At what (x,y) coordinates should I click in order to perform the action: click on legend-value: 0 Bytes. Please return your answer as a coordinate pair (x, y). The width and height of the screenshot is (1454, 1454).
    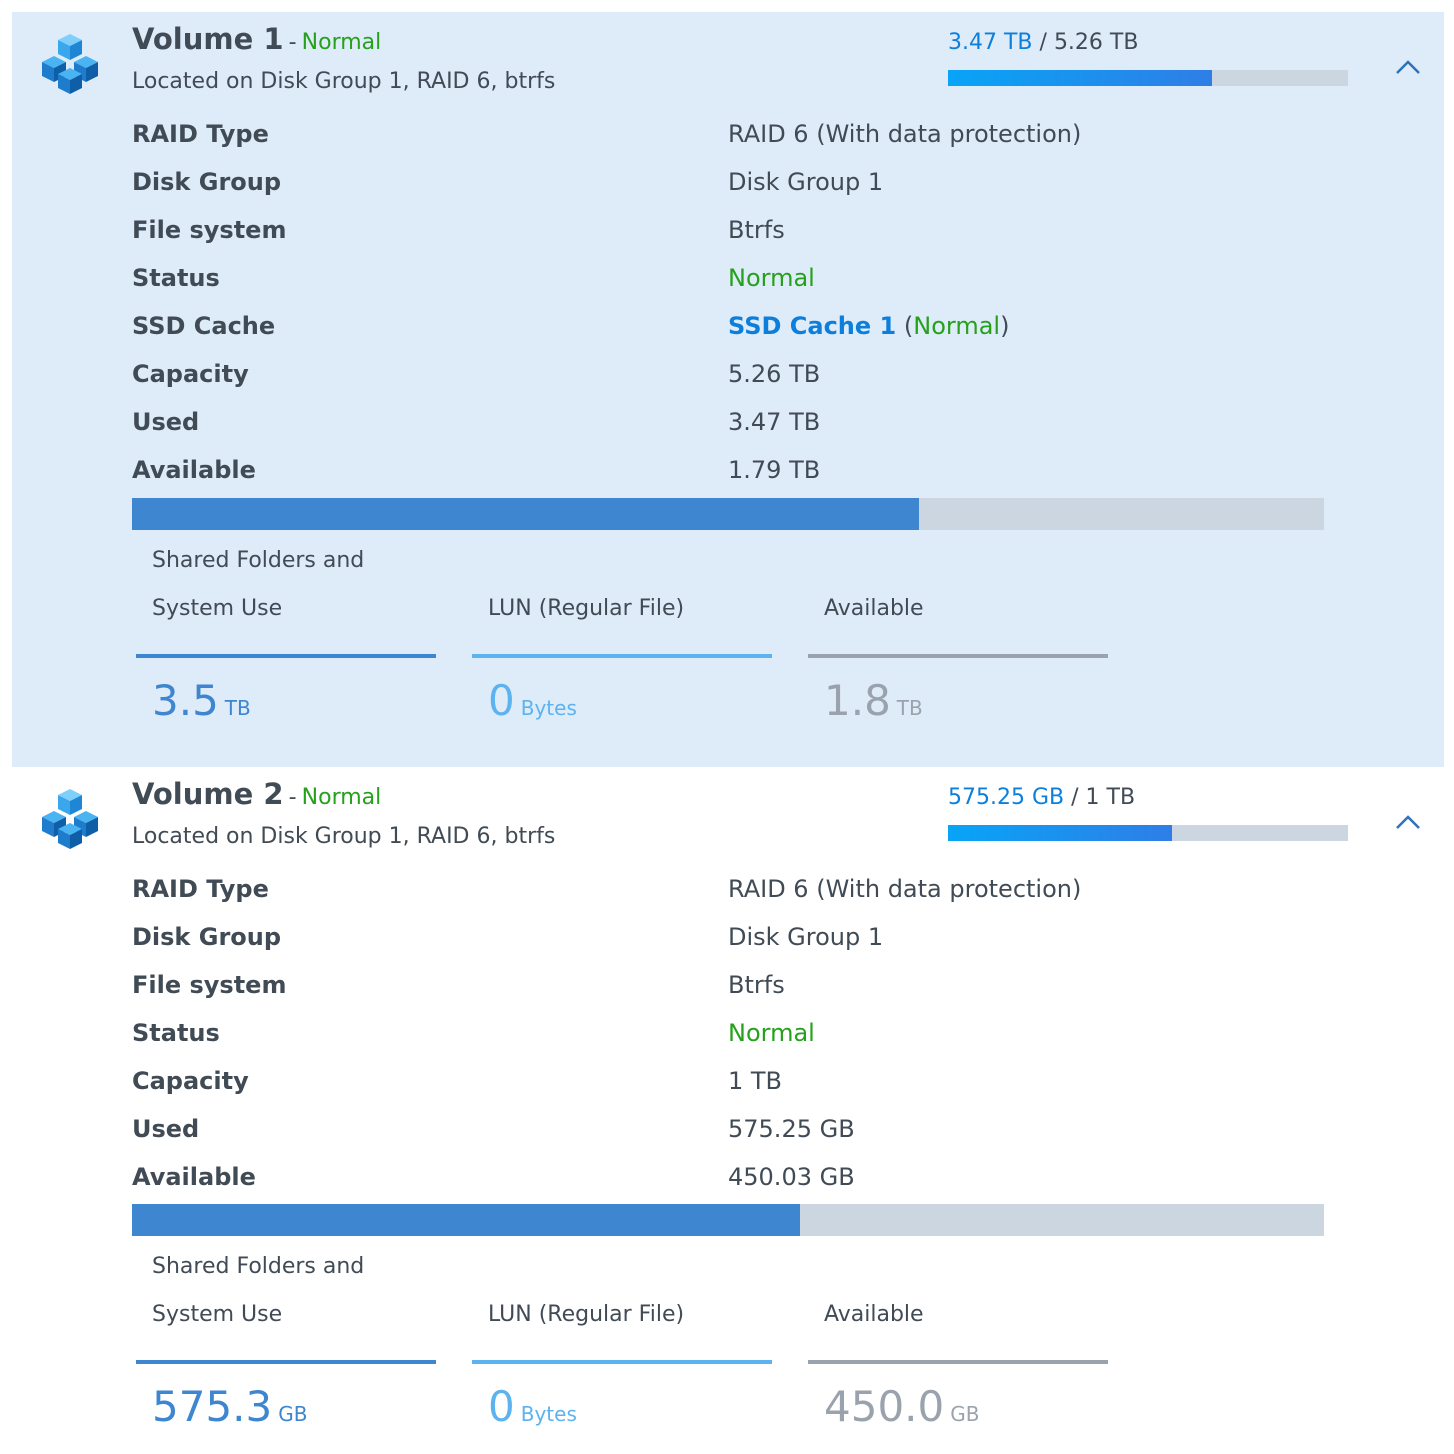
    Looking at the image, I should click on (532, 700).